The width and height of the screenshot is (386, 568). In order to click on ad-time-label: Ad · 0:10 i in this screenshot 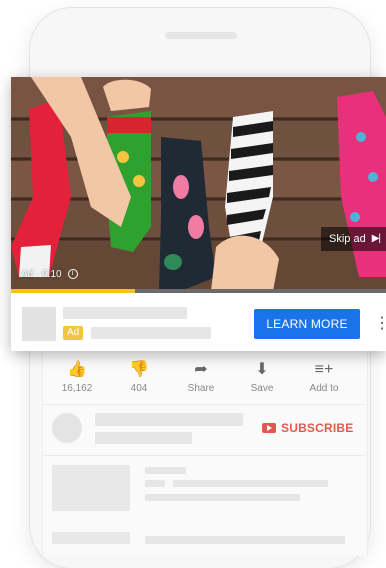, I will do `click(49, 274)`.